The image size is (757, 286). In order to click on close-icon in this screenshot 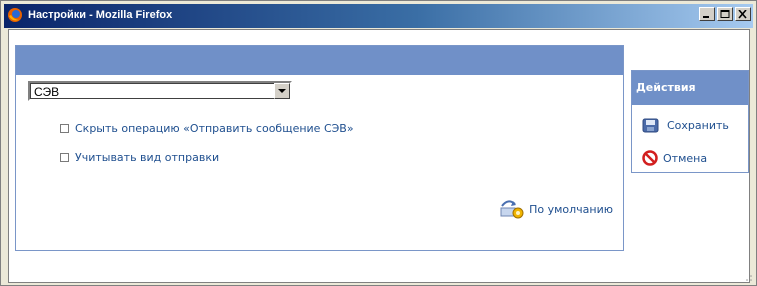, I will do `click(742, 14)`.